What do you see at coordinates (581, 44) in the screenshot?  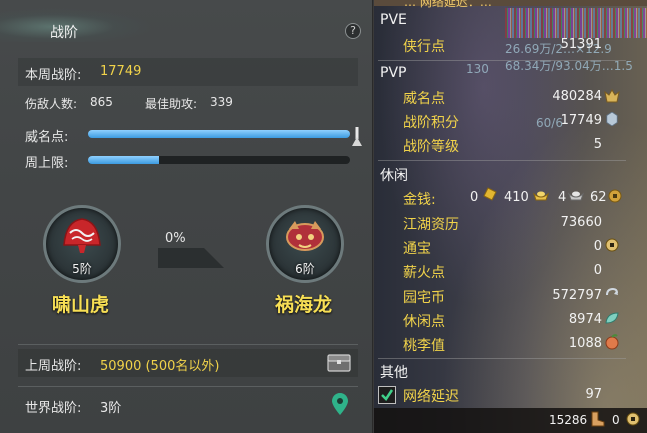 I see `pve-value: 51391` at bounding box center [581, 44].